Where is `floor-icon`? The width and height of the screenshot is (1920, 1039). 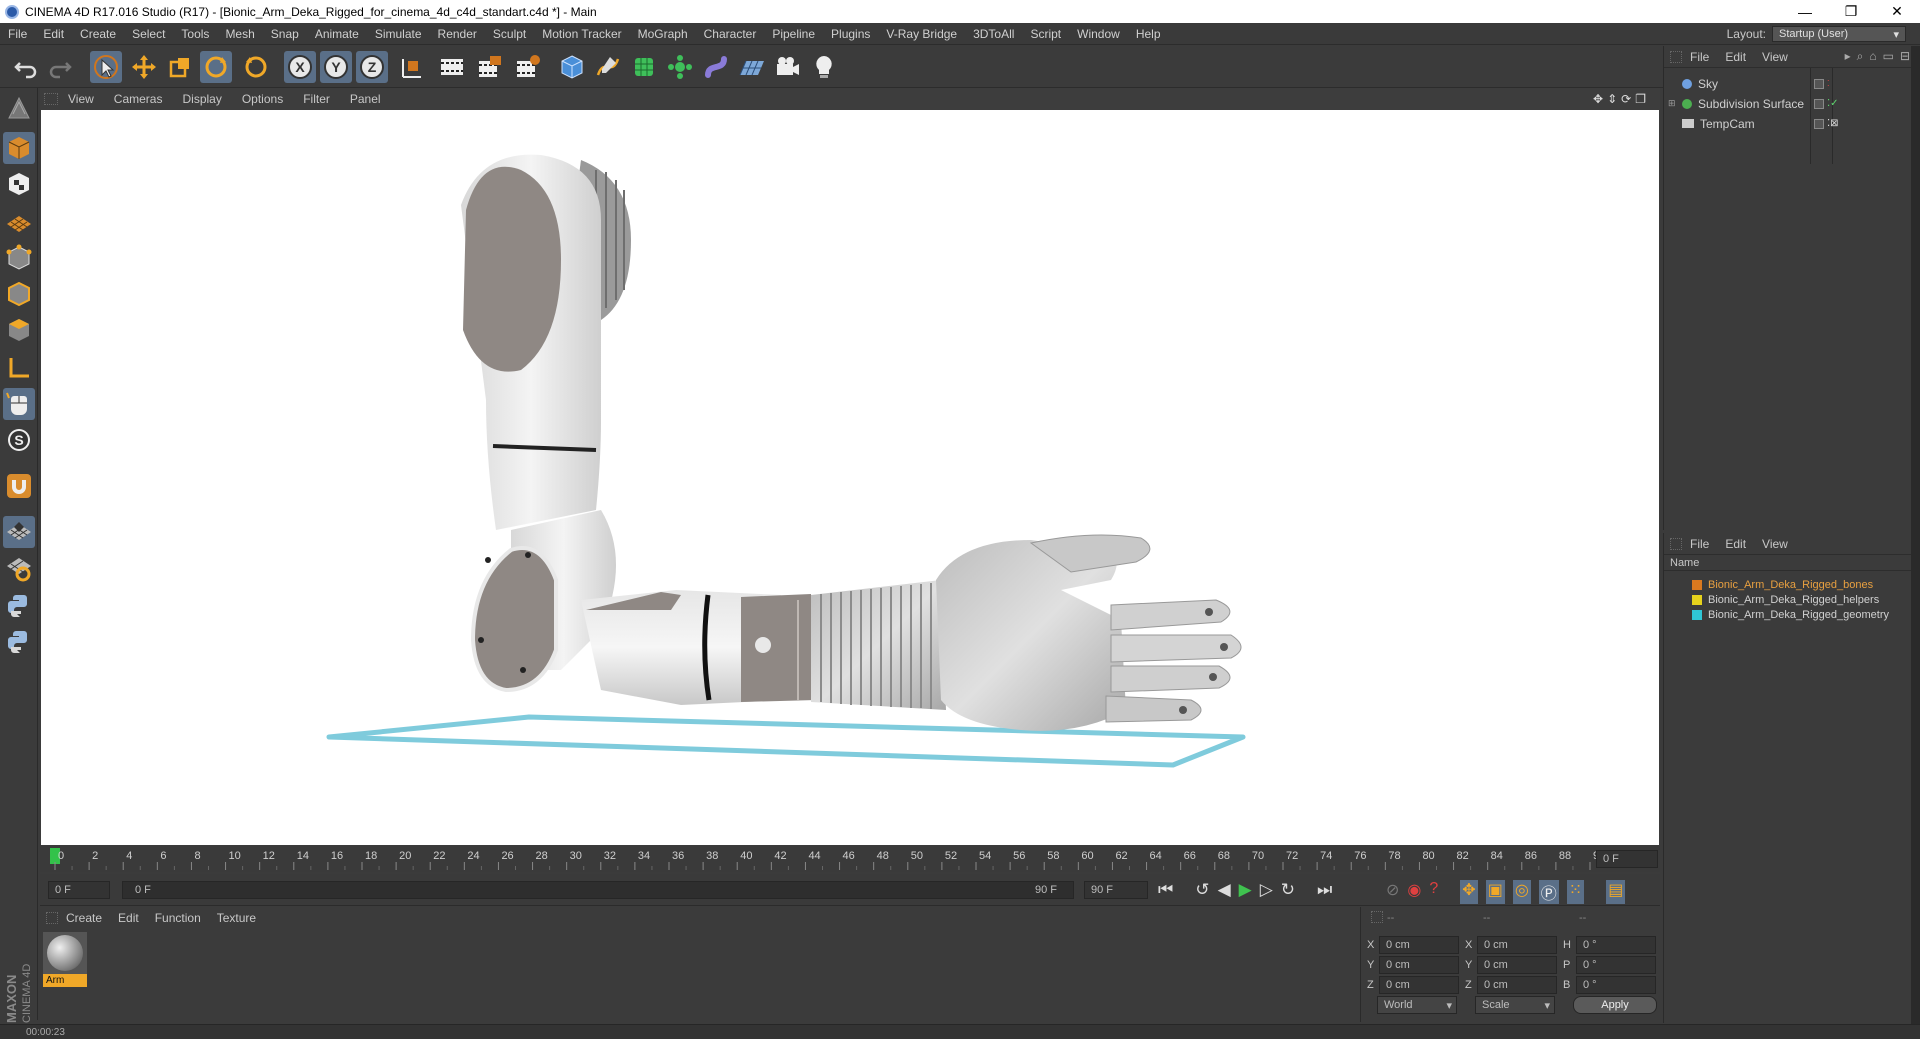
floor-icon is located at coordinates (752, 67).